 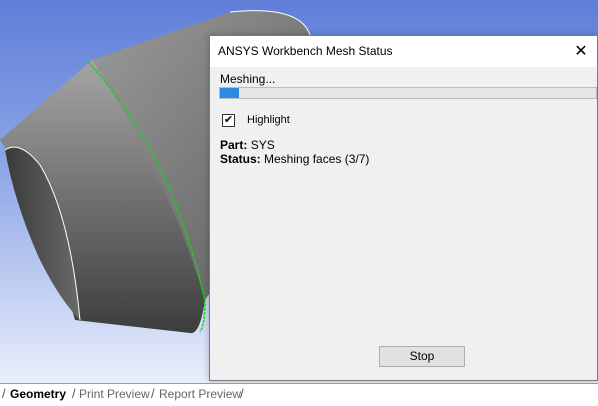 I want to click on dialog-title: ANSYS Workbench Mesh Status, so click(x=305, y=51).